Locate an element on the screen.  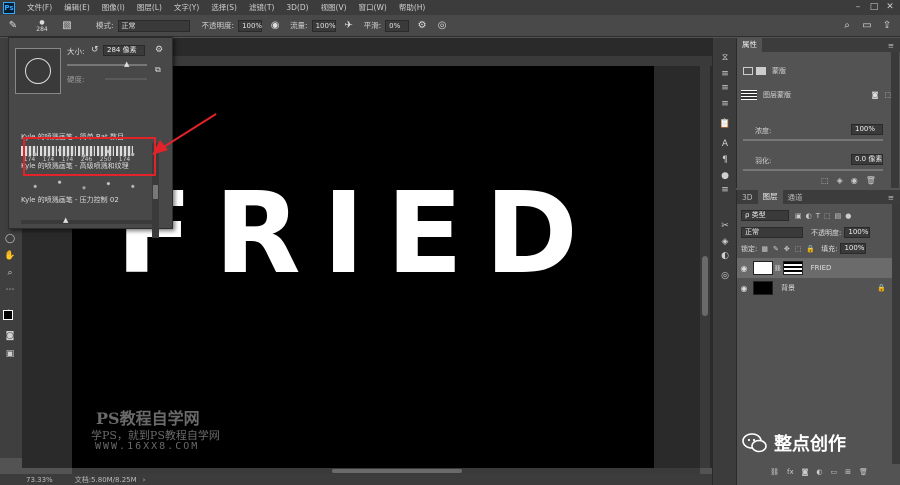
pixel-mask-icon is located at coordinates (748, 71).